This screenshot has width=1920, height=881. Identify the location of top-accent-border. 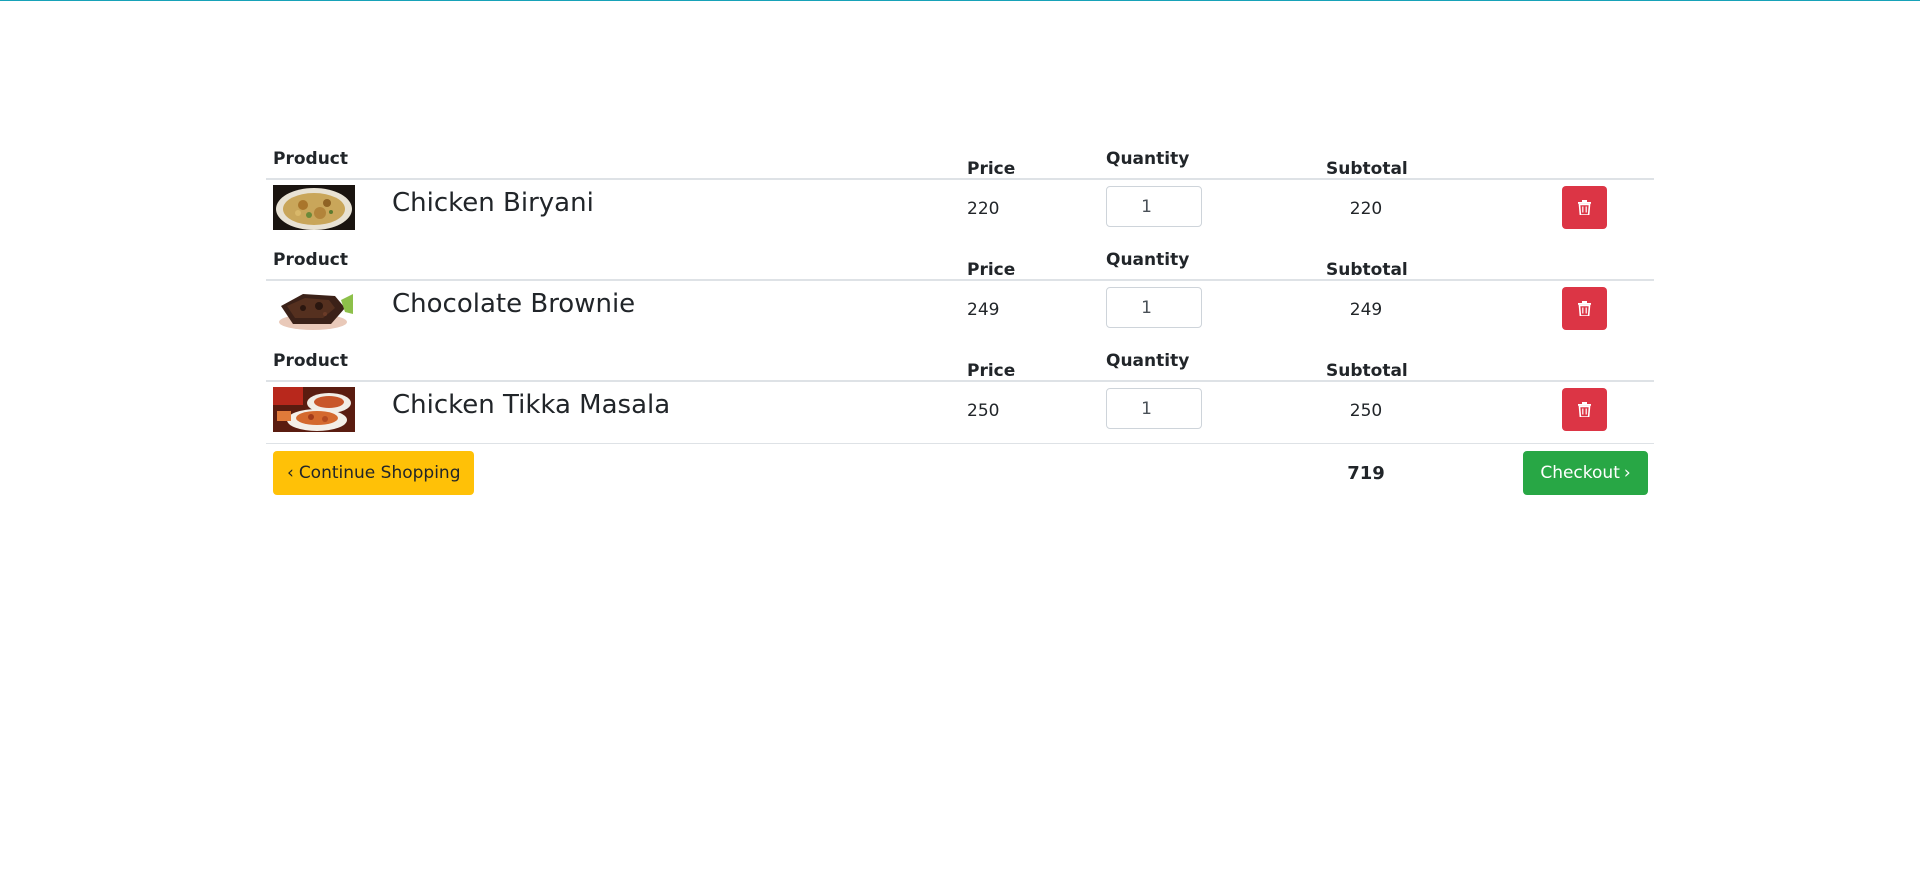
(960, 0).